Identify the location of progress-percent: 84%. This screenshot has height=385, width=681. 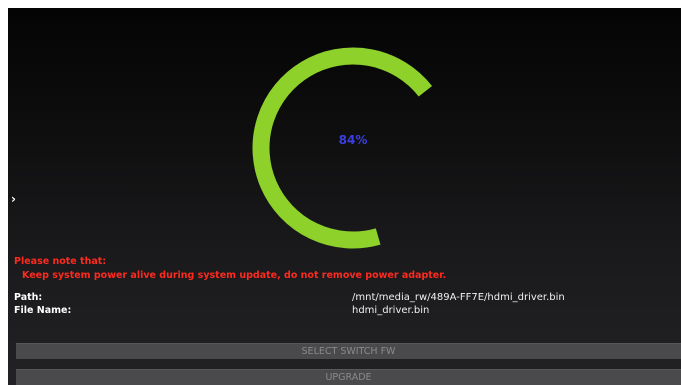
(353, 140).